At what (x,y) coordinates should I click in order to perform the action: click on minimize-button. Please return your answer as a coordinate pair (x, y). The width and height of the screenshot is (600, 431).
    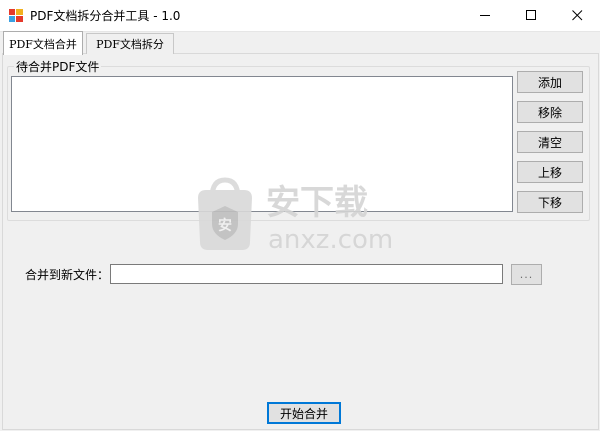
    Looking at the image, I should click on (485, 15).